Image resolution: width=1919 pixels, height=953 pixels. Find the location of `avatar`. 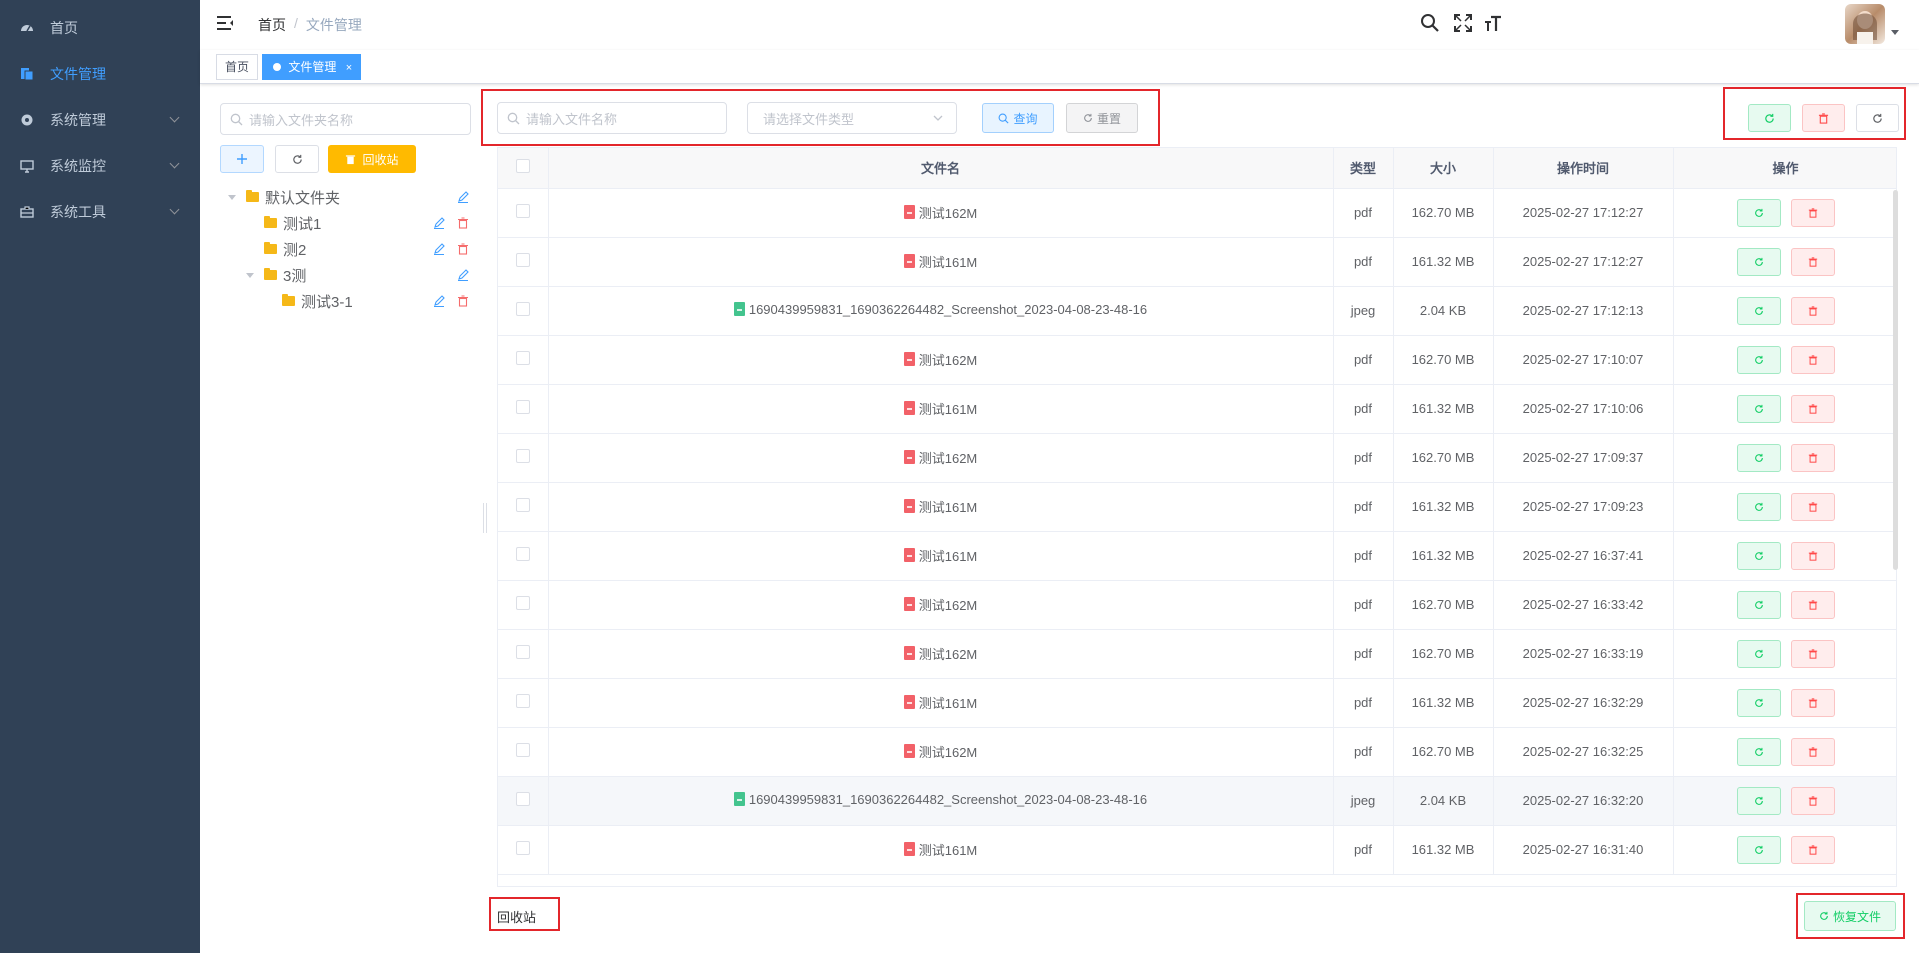

avatar is located at coordinates (1865, 24).